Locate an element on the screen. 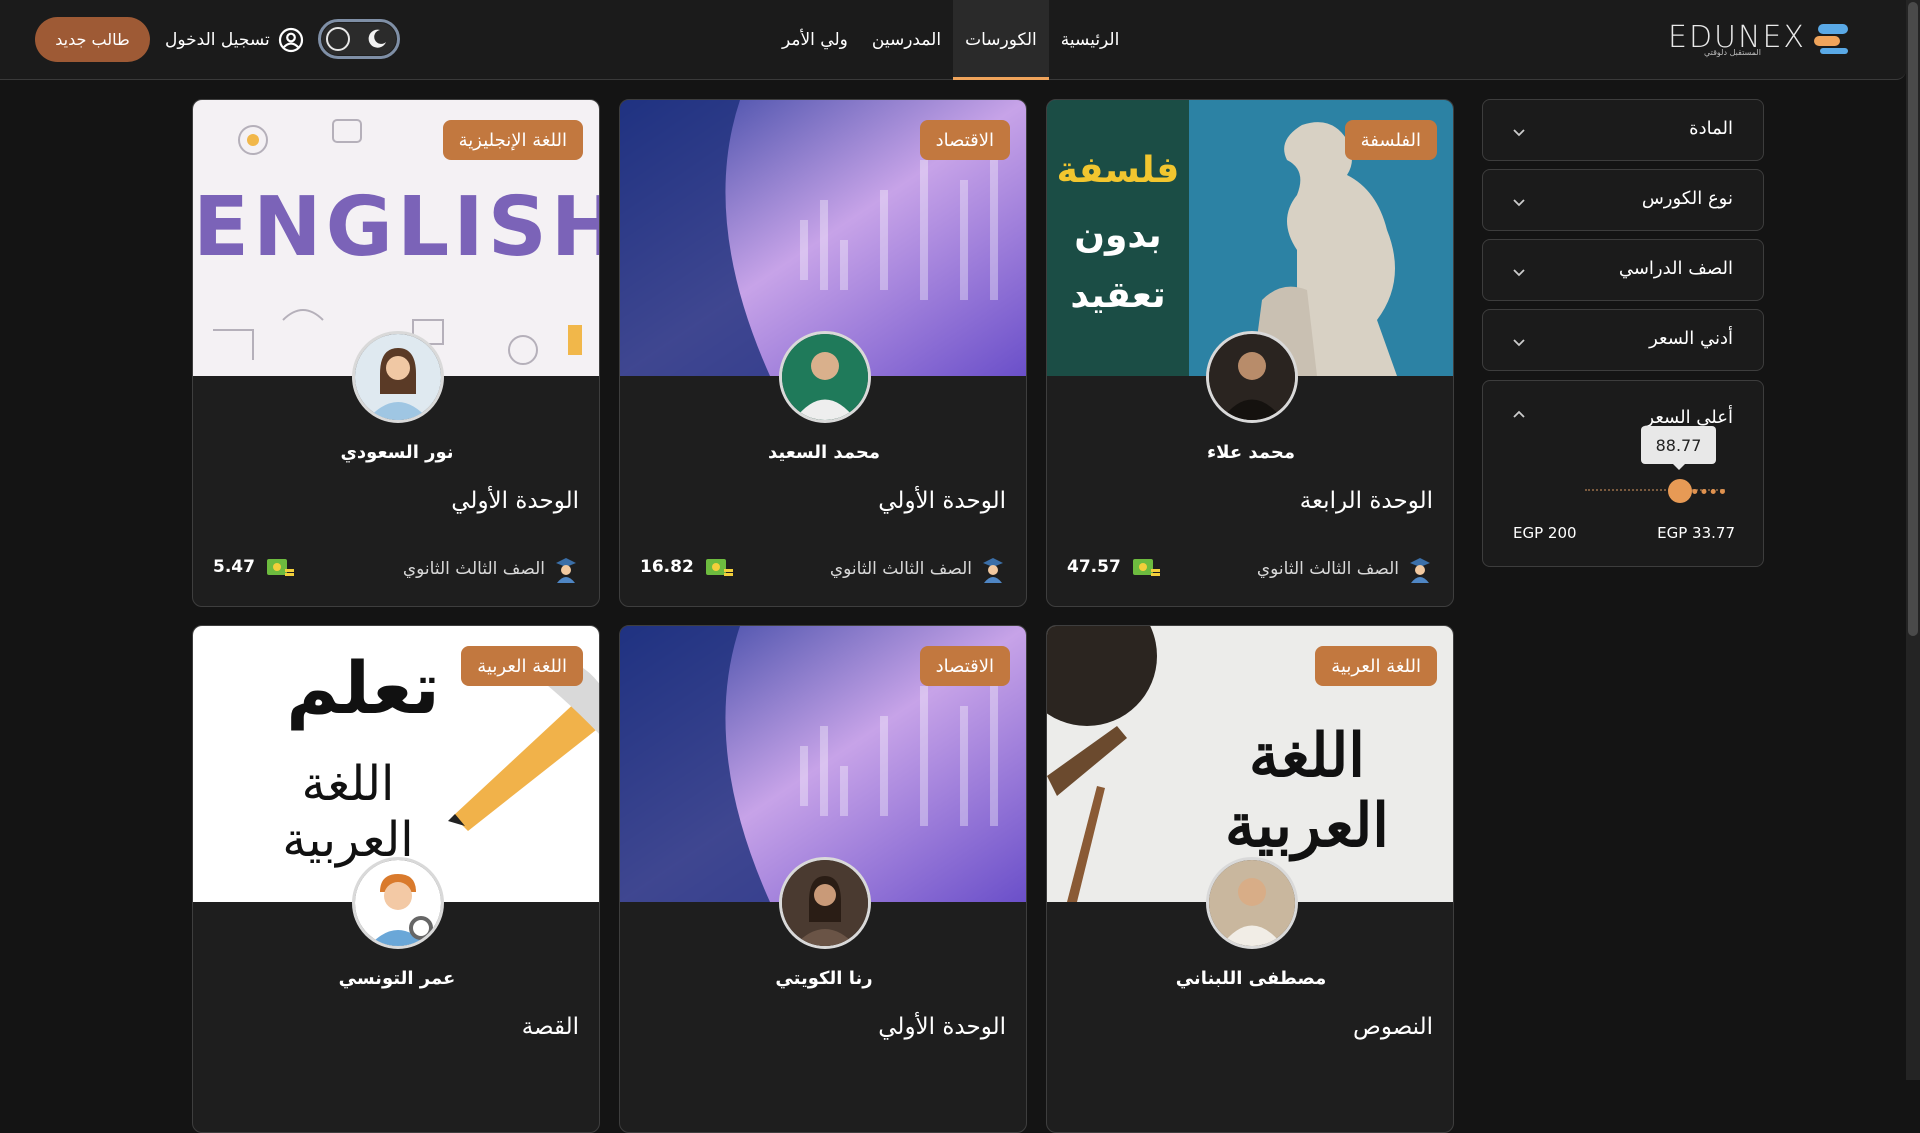  filter-subject-label: المادة is located at coordinates (1711, 128).